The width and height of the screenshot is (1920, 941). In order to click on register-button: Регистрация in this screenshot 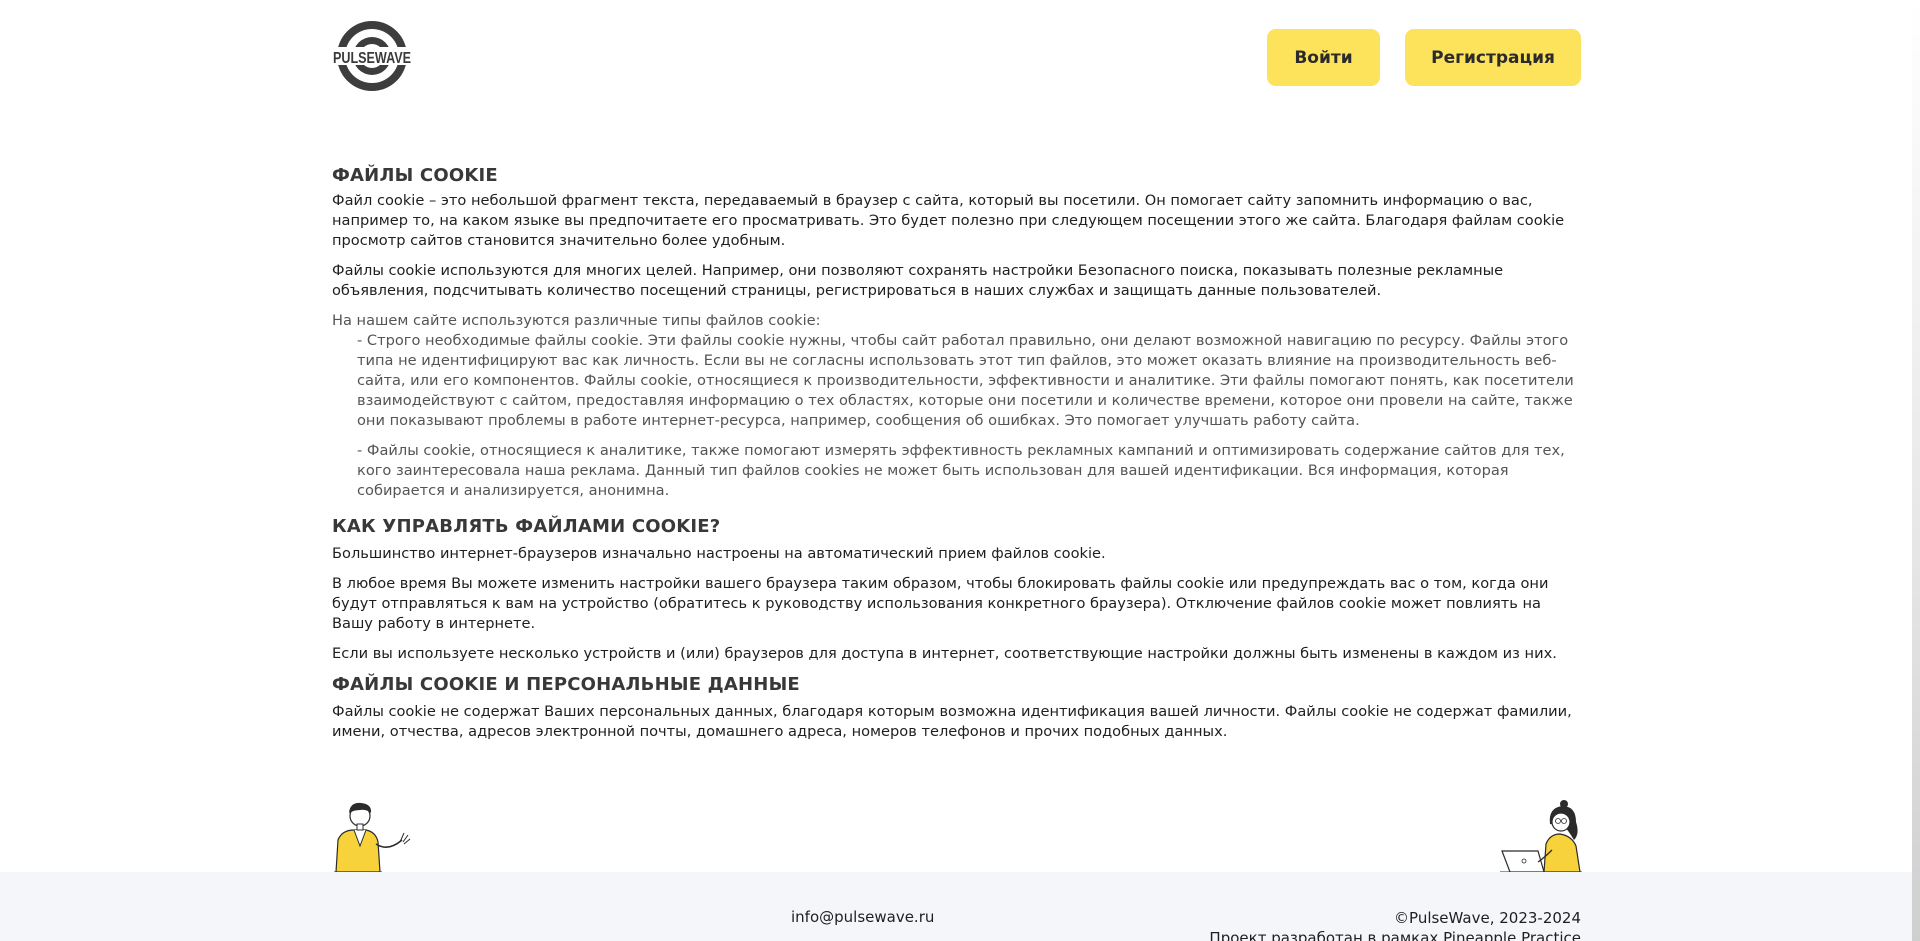, I will do `click(1493, 57)`.